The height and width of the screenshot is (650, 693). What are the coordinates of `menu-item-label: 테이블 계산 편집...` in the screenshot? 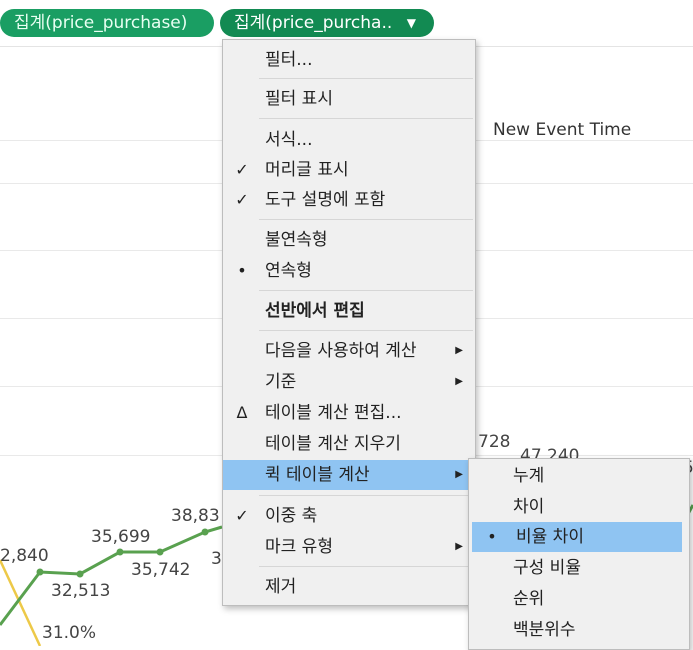 It's located at (333, 413).